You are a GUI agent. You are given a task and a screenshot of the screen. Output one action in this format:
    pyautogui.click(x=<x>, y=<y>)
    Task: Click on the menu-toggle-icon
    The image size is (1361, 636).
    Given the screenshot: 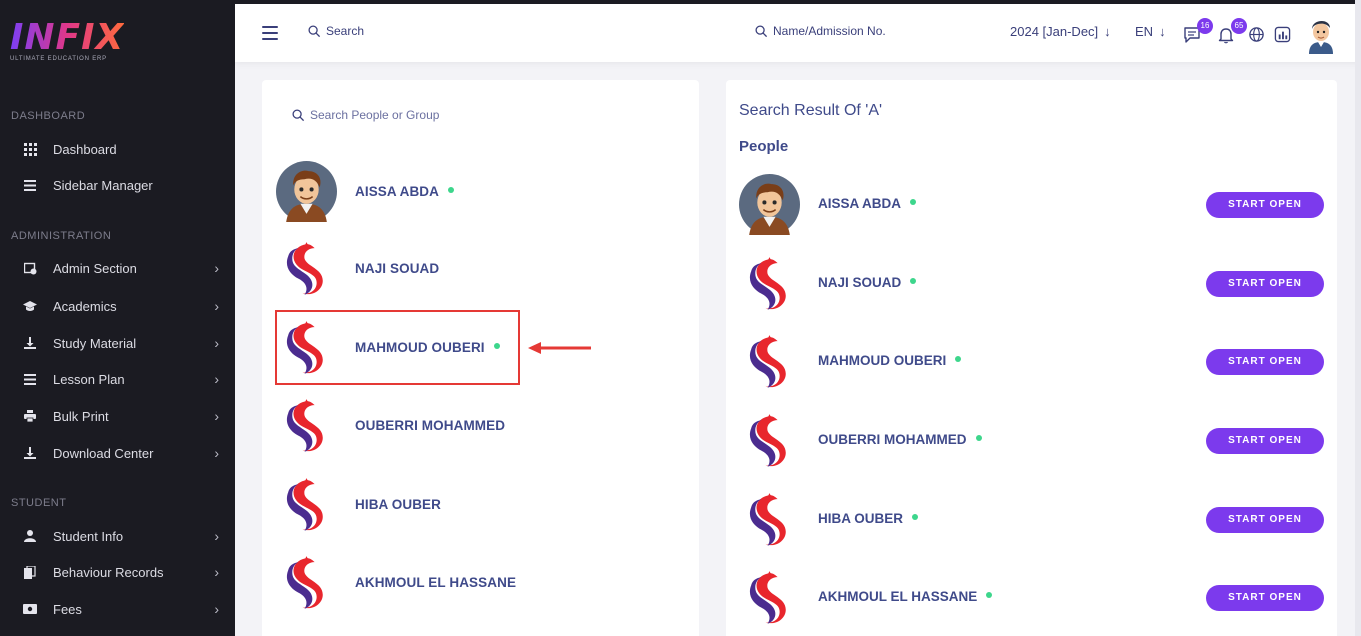 What is the action you would take?
    pyautogui.click(x=270, y=33)
    